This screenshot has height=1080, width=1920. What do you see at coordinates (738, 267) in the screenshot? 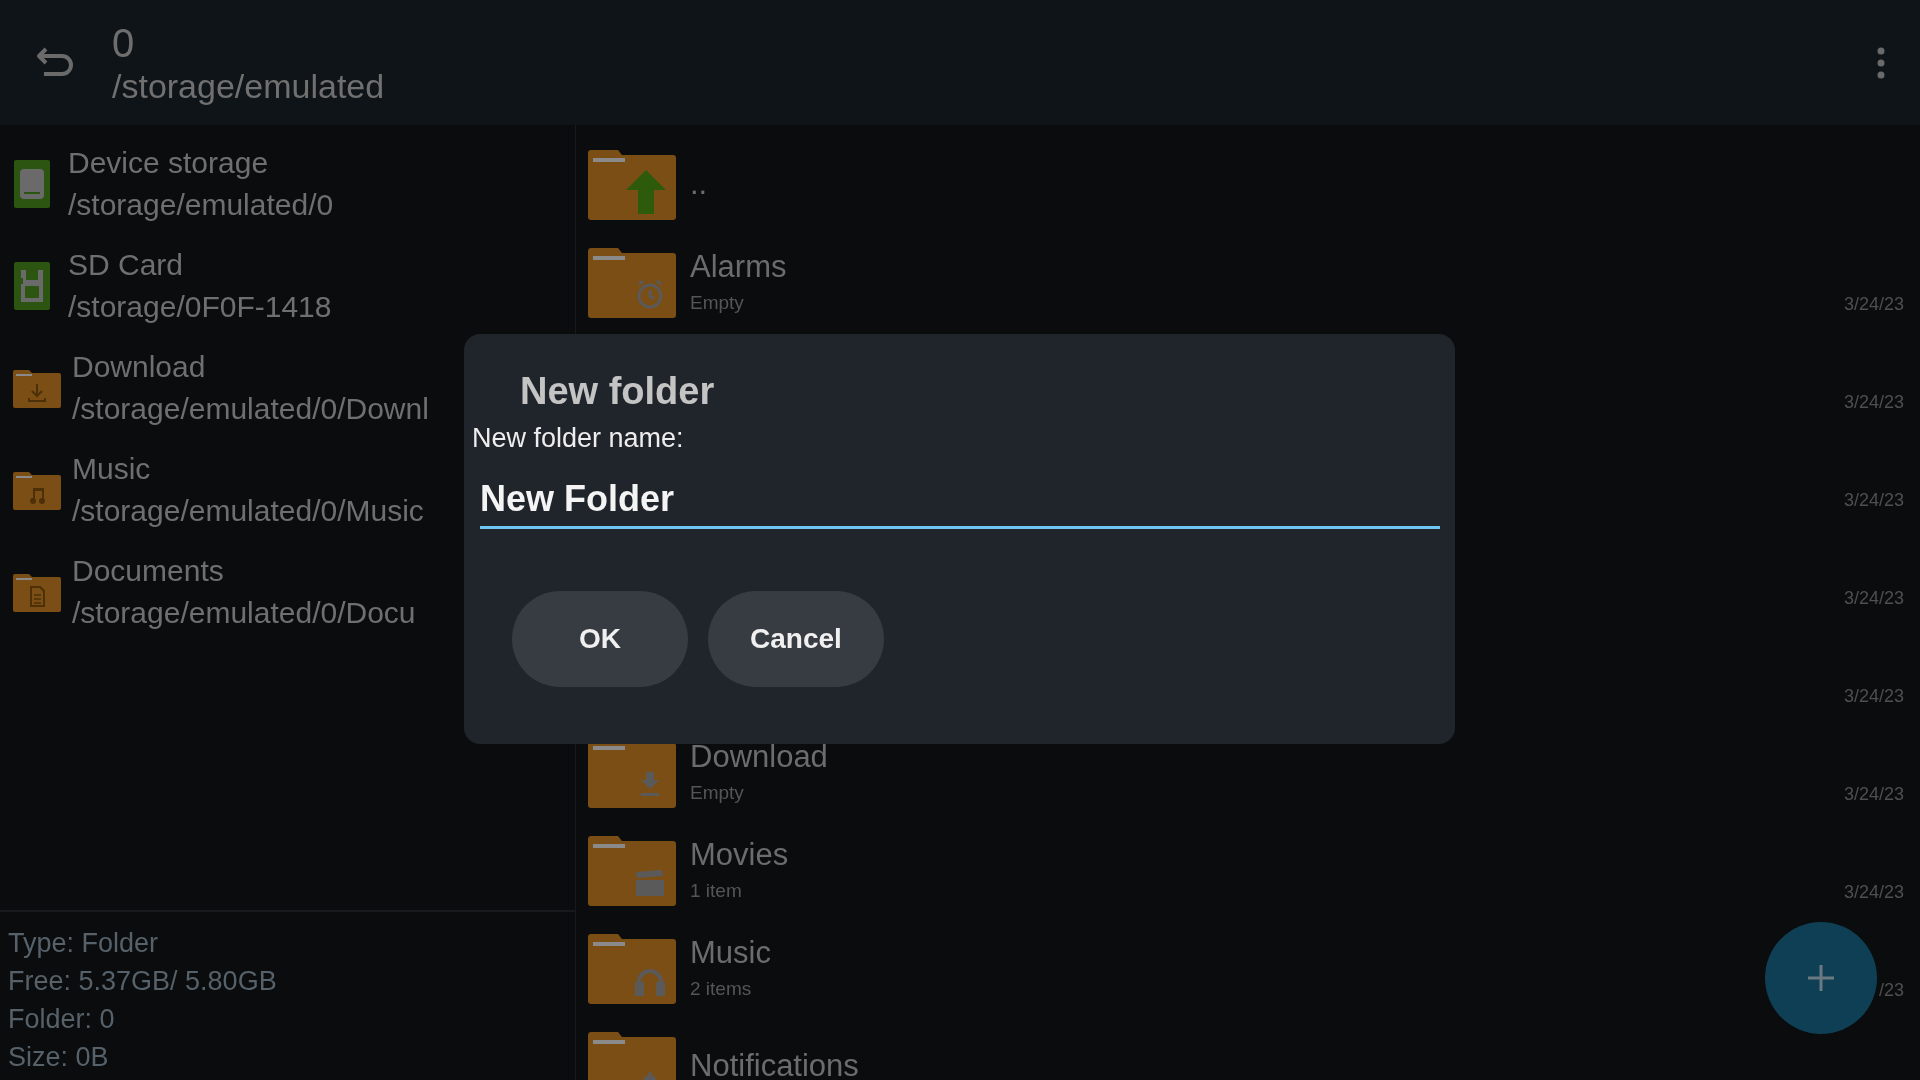
I see `file-name: Alarms` at bounding box center [738, 267].